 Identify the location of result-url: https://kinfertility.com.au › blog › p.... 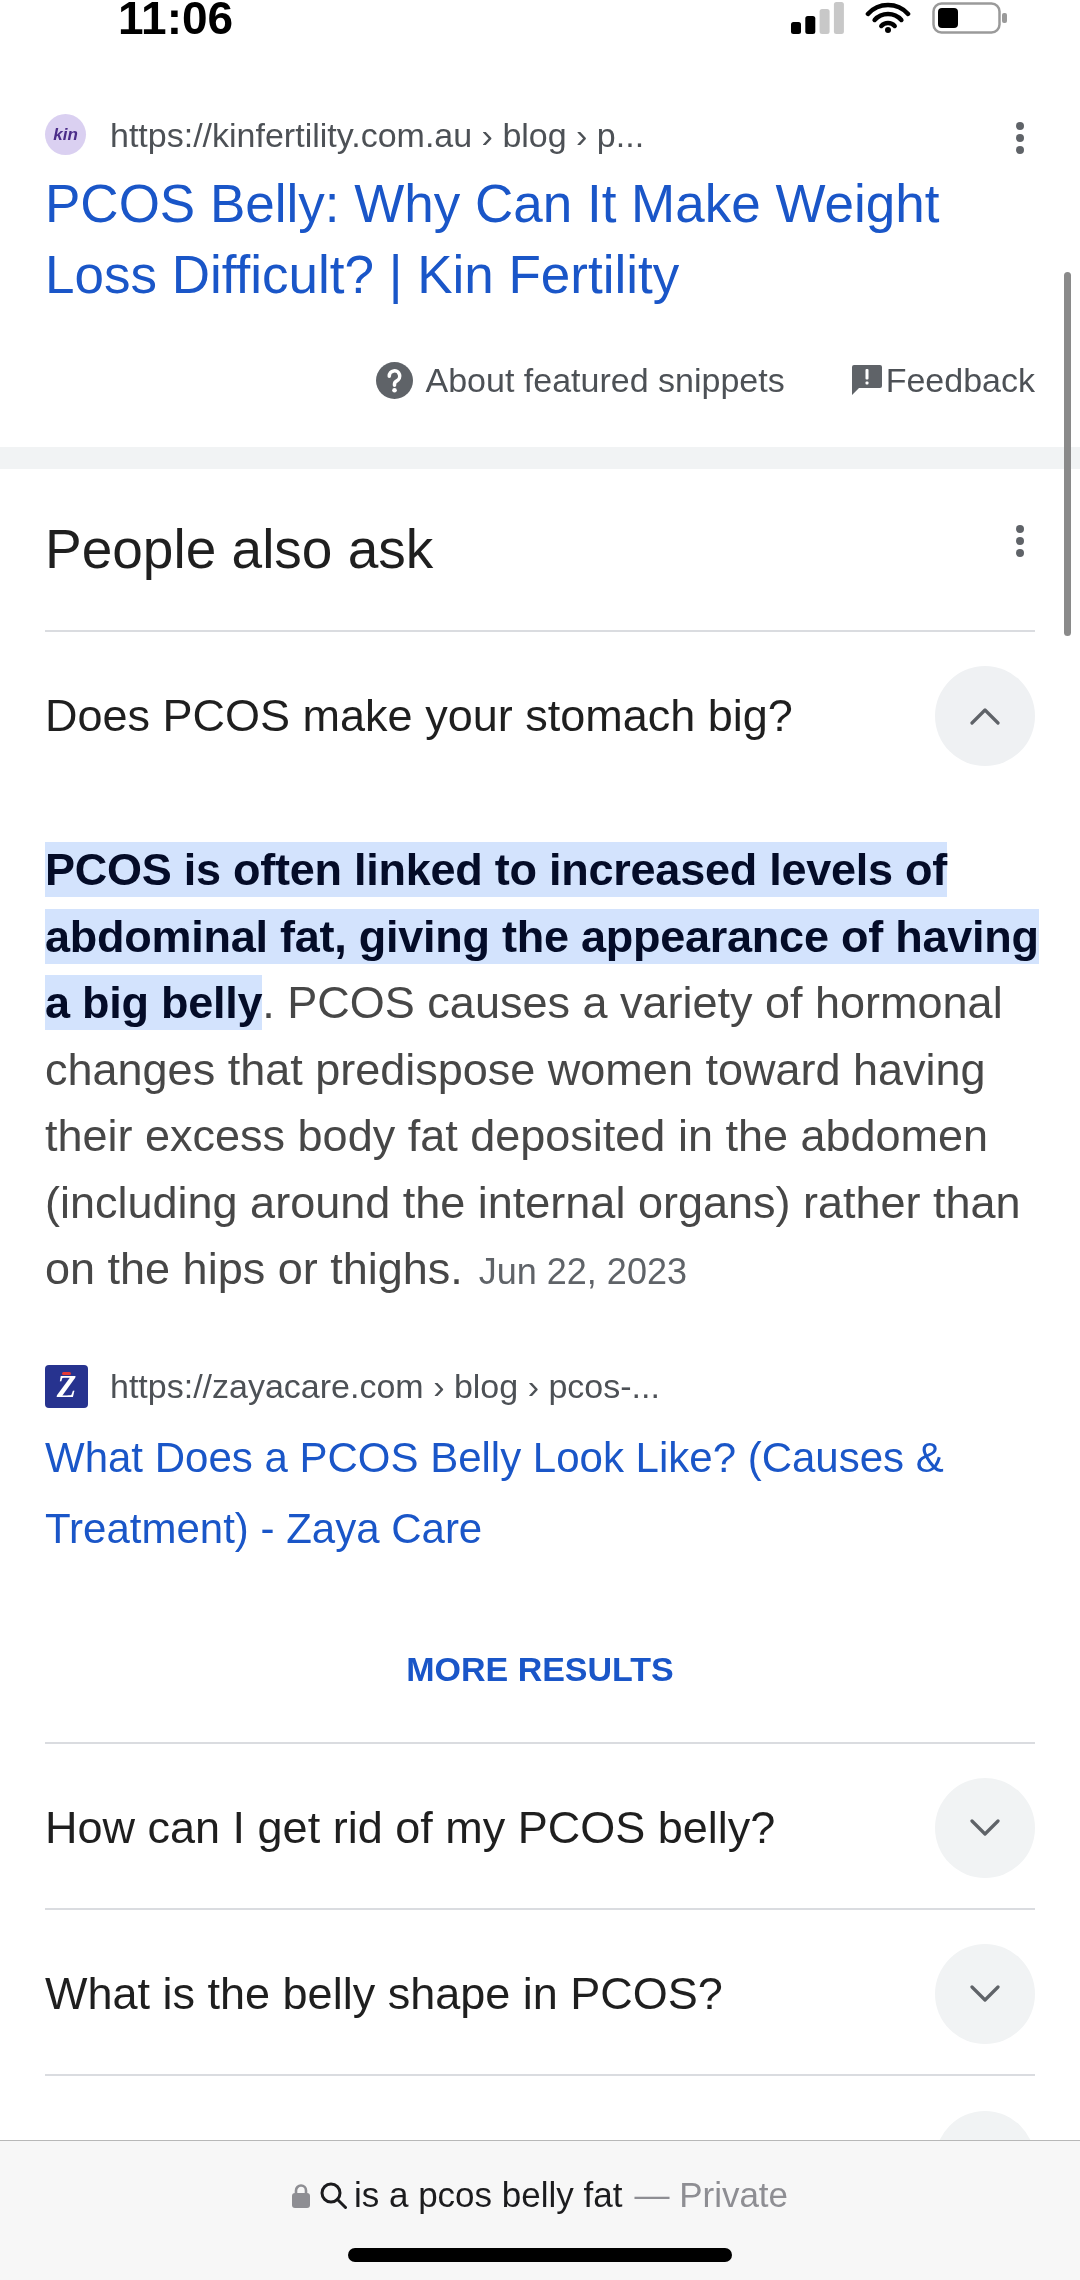
(377, 134).